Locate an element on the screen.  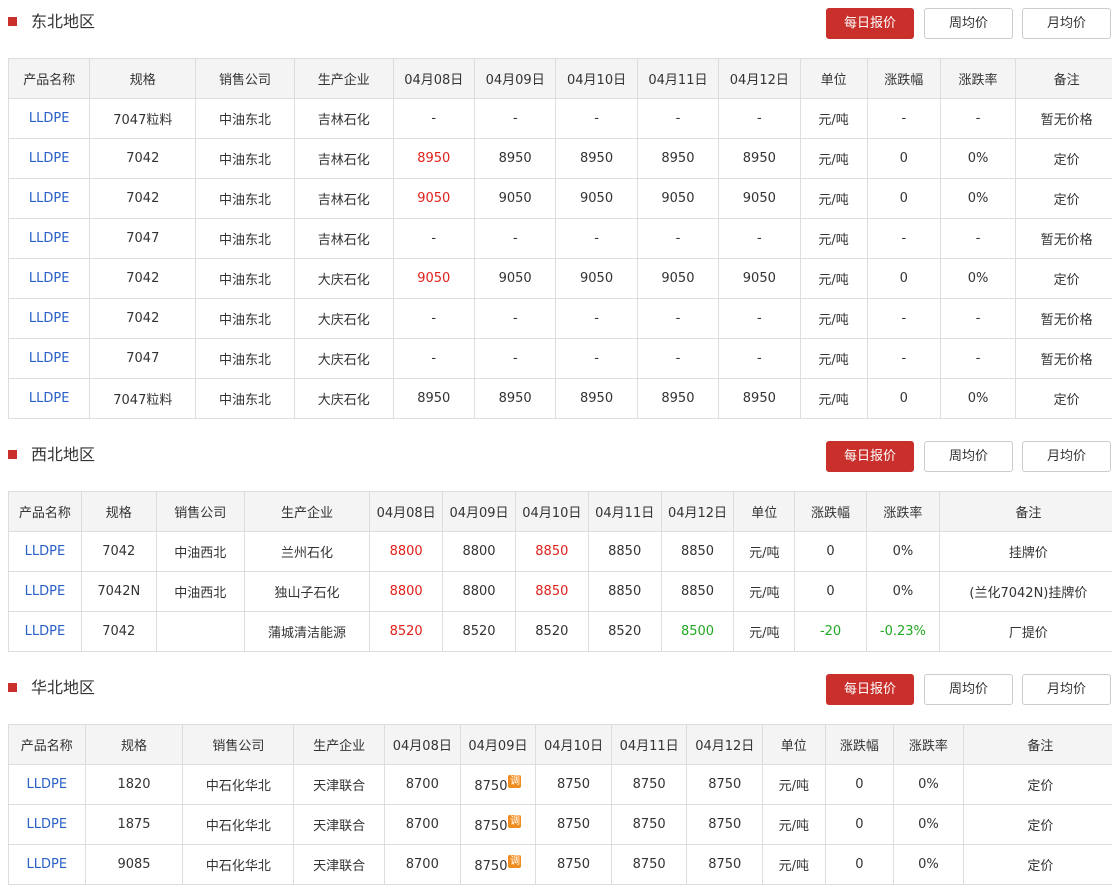
cell-producer: 天津联合 is located at coordinates (339, 864).